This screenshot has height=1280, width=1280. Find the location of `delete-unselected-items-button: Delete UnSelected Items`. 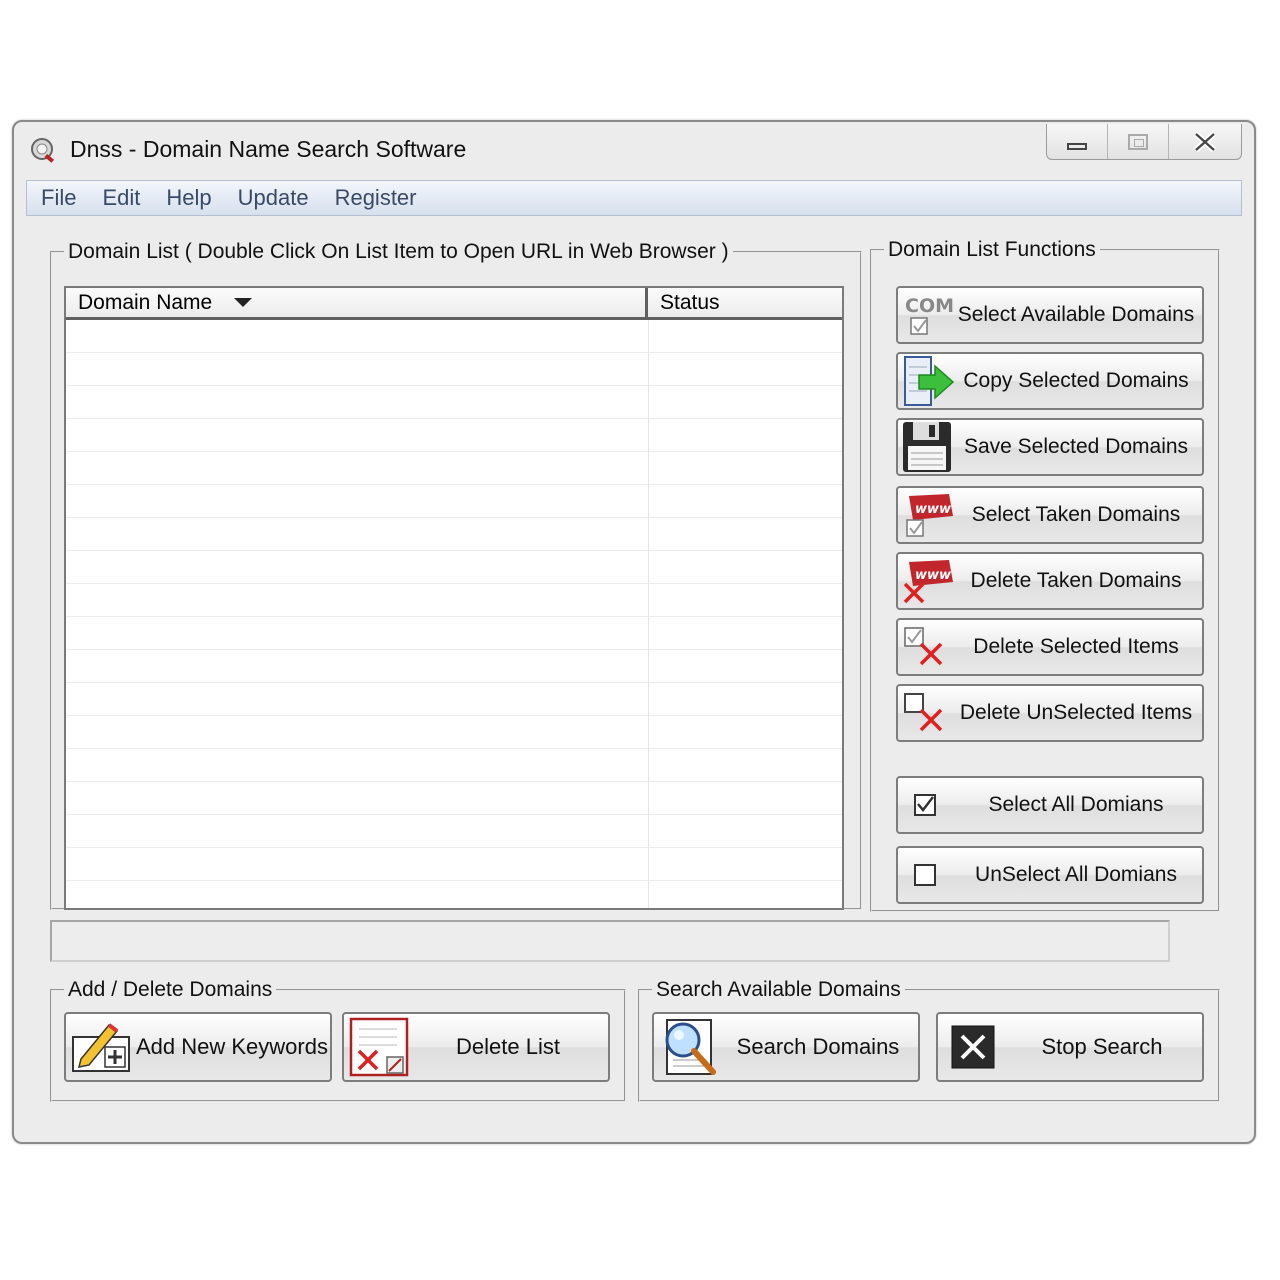

delete-unselected-items-button: Delete UnSelected Items is located at coordinates (1050, 713).